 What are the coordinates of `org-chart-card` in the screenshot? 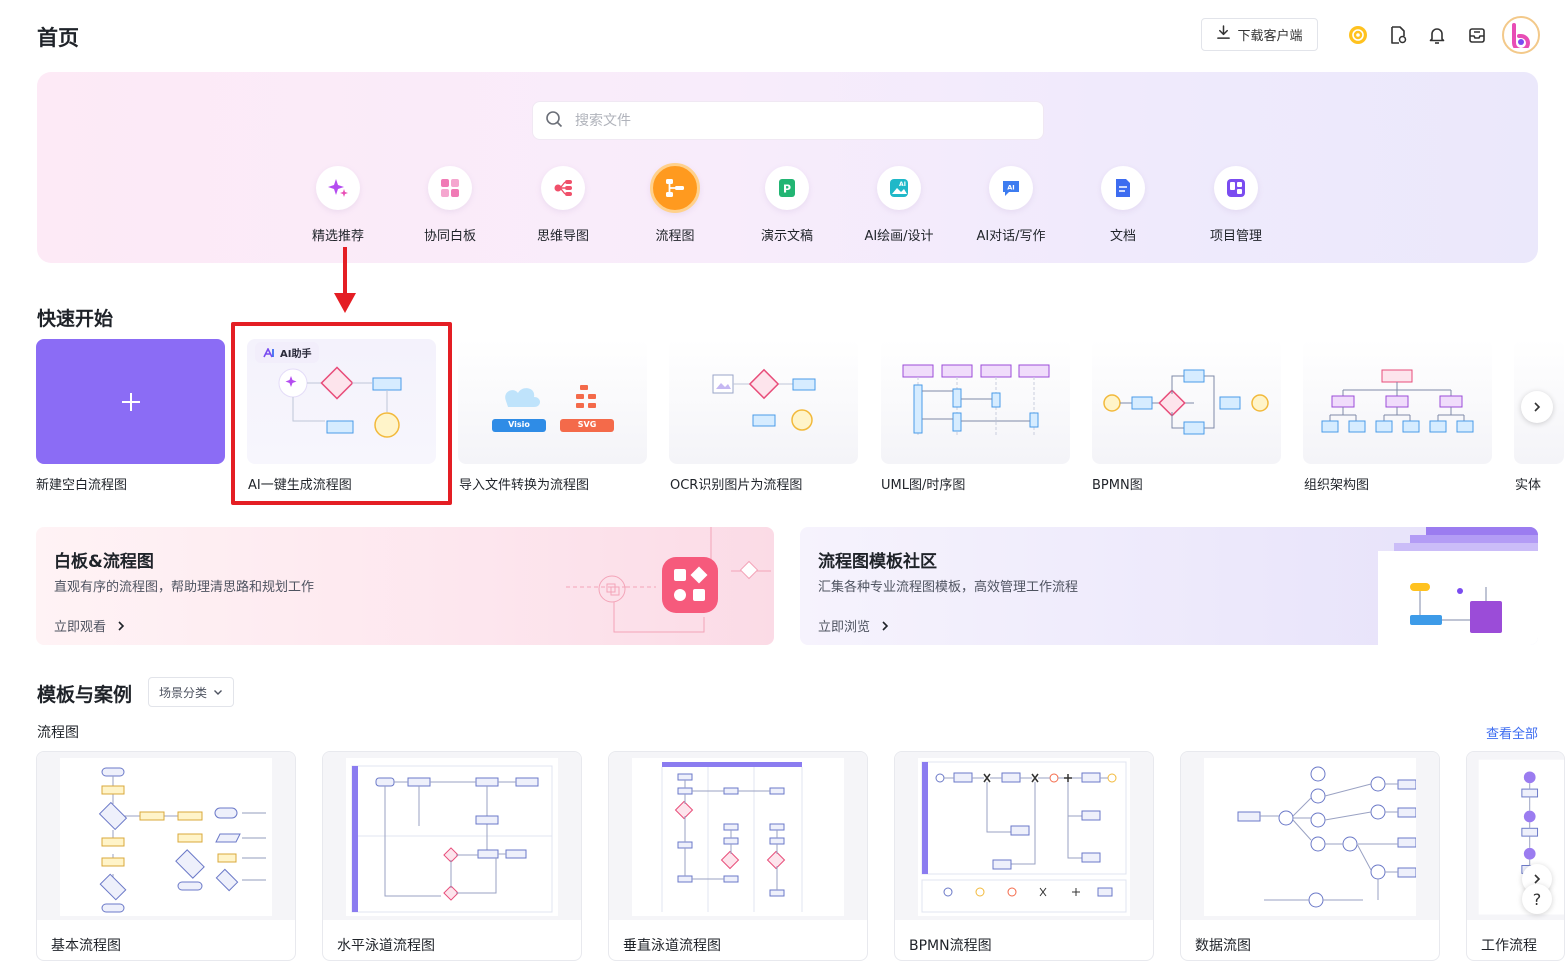 It's located at (1397, 401).